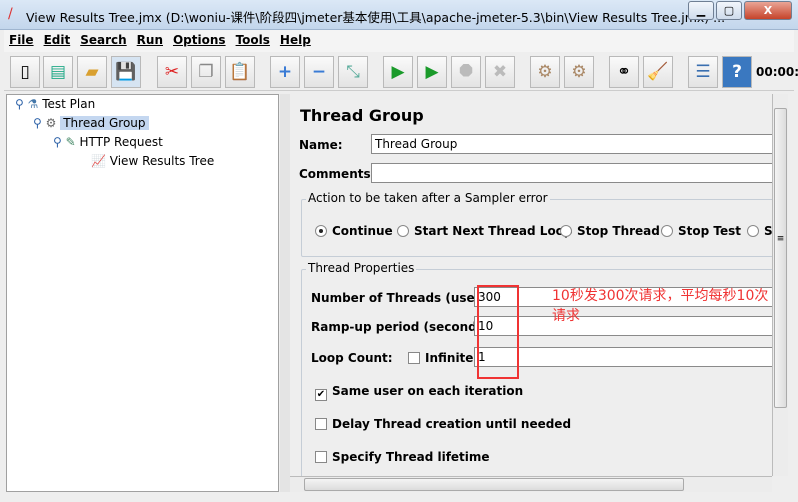 This screenshot has height=502, width=798. What do you see at coordinates (126, 72) in the screenshot?
I see `save-icon: 💾` at bounding box center [126, 72].